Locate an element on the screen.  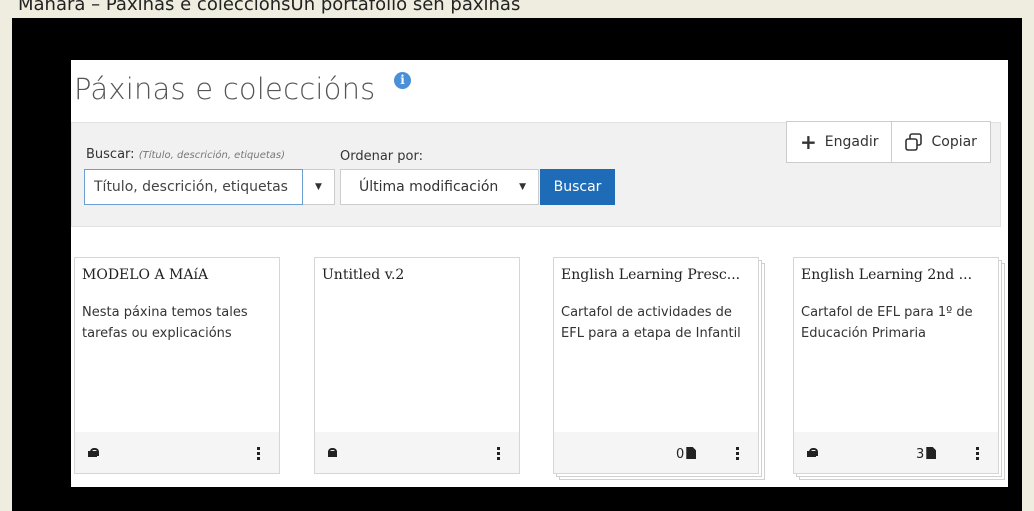
copy-button: Copiar is located at coordinates (940, 142).